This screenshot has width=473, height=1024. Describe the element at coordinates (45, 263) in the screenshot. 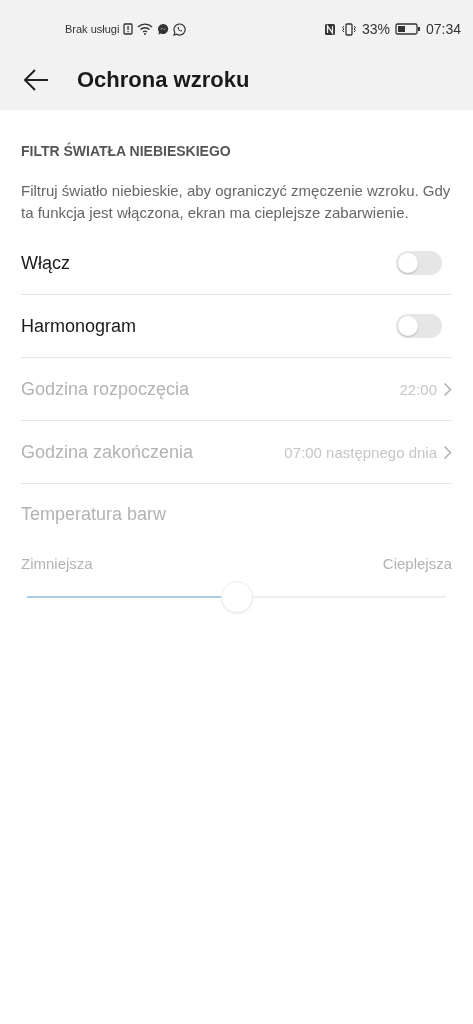

I see `row-label: Włącz` at that location.